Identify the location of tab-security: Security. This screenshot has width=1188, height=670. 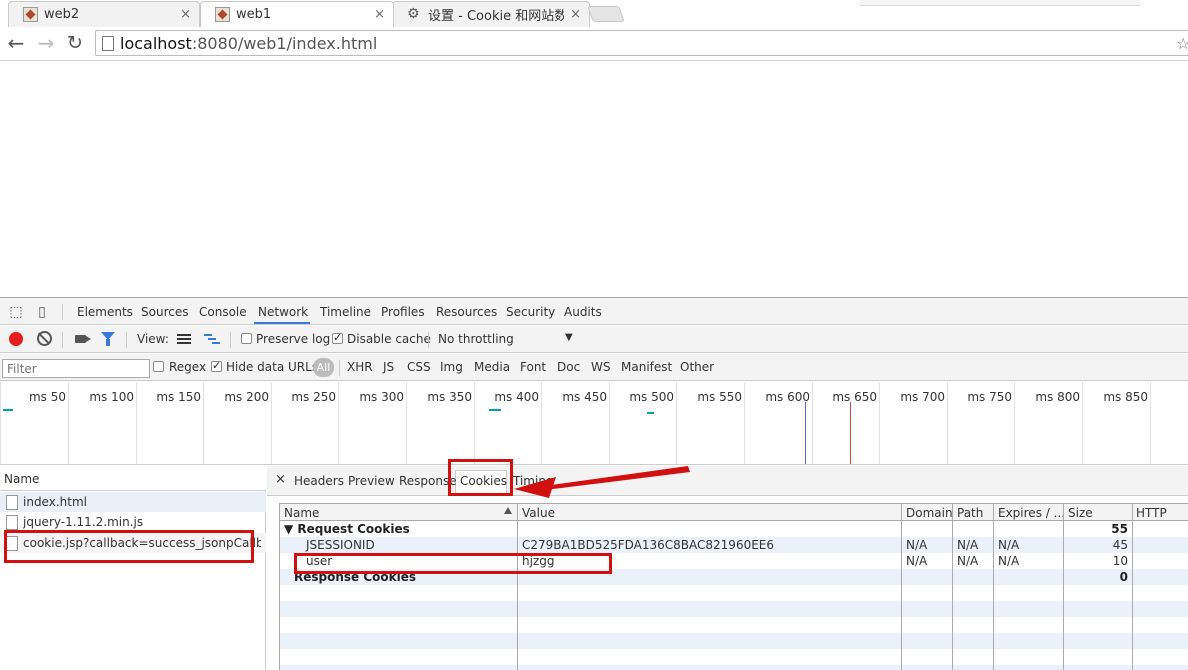
(530, 312).